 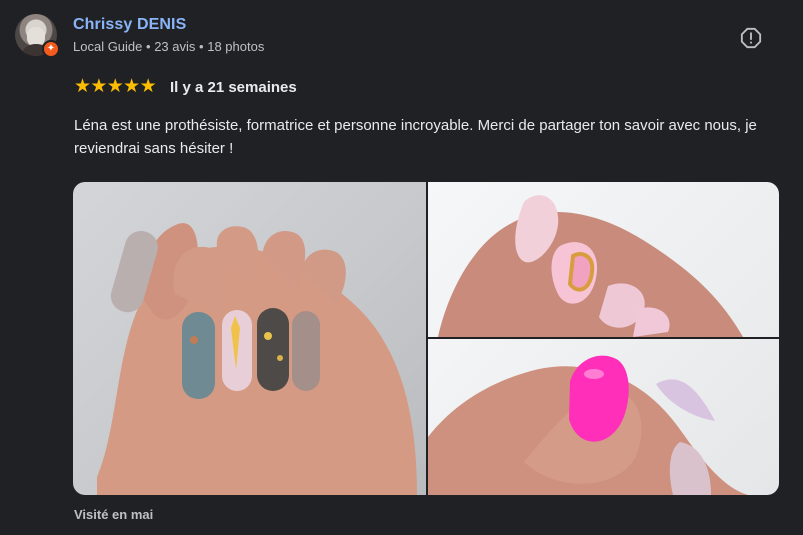 I want to click on reviewer-avatar: ✦, so click(x=37, y=36).